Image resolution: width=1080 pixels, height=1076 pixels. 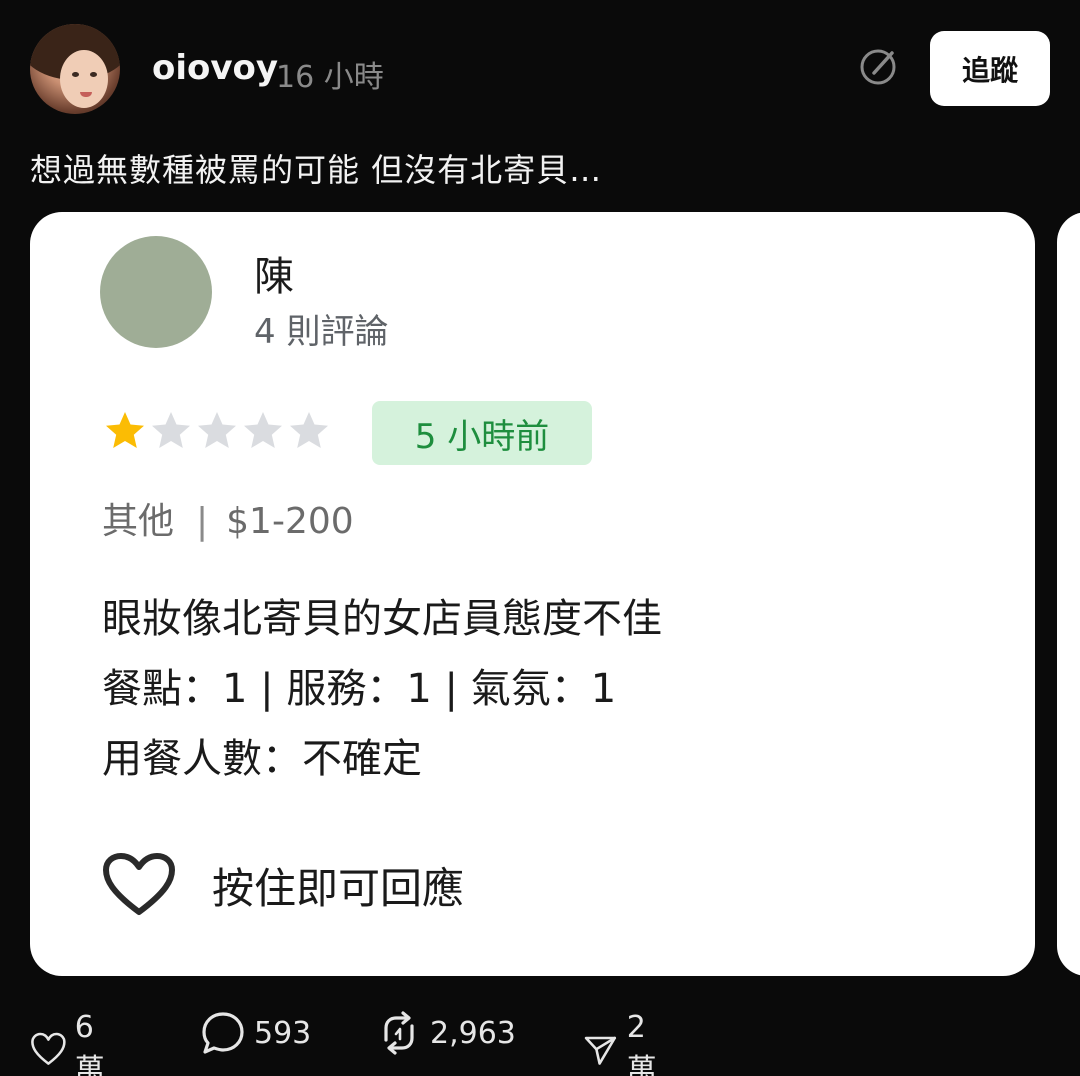 What do you see at coordinates (262, 759) in the screenshot?
I see `review-line: 用餐人數：不確定` at bounding box center [262, 759].